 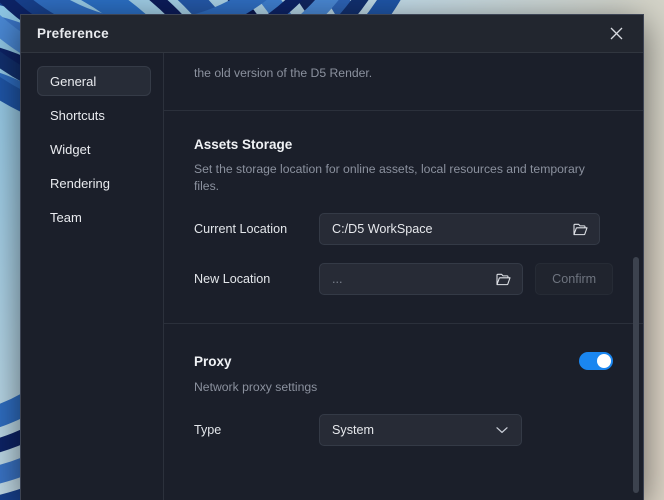 What do you see at coordinates (213, 361) in the screenshot?
I see `proxy-title: Proxy` at bounding box center [213, 361].